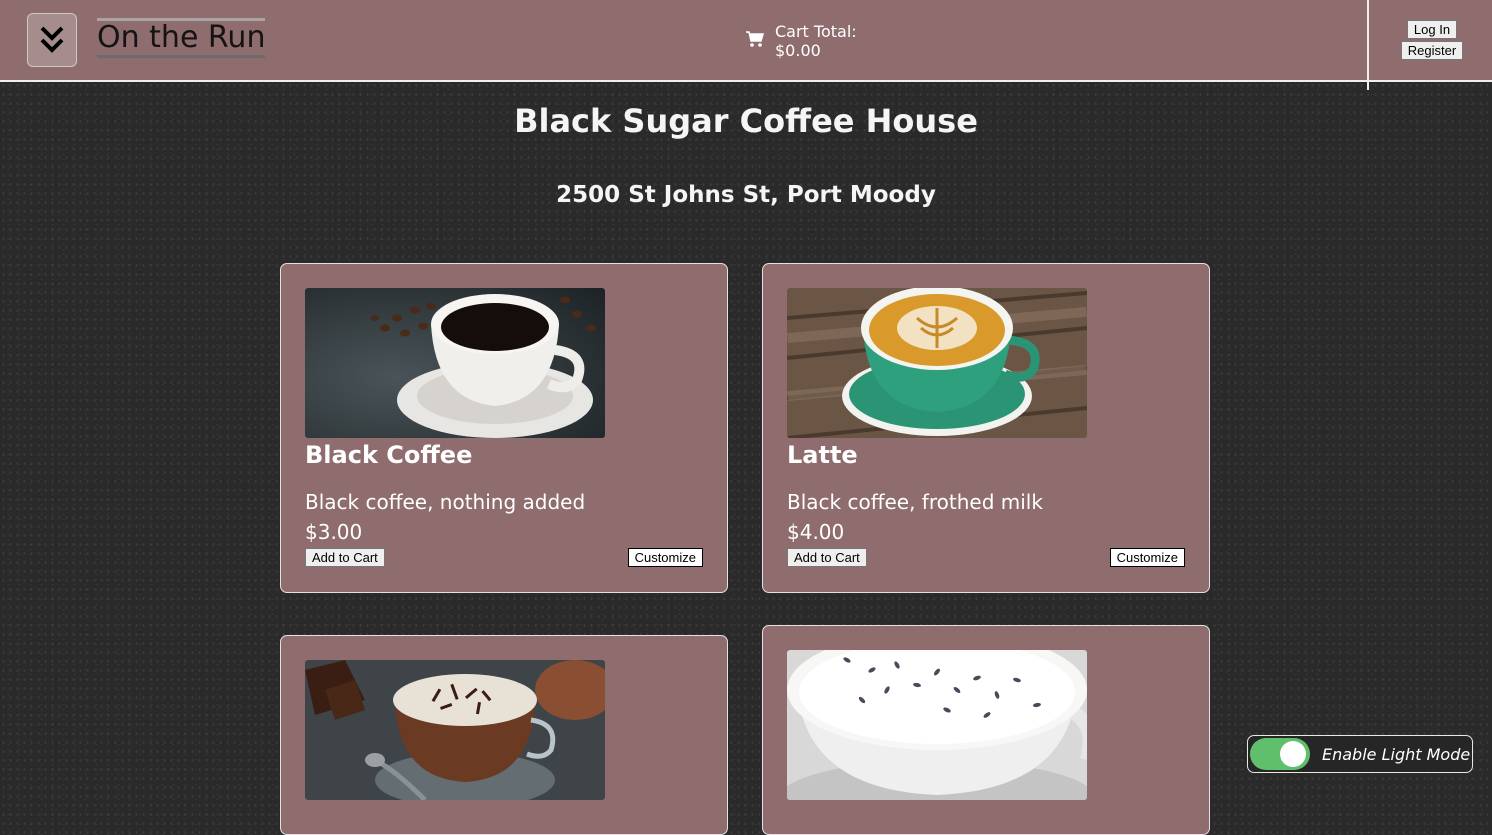  What do you see at coordinates (822, 455) in the screenshot?
I see `item-name: Latte` at bounding box center [822, 455].